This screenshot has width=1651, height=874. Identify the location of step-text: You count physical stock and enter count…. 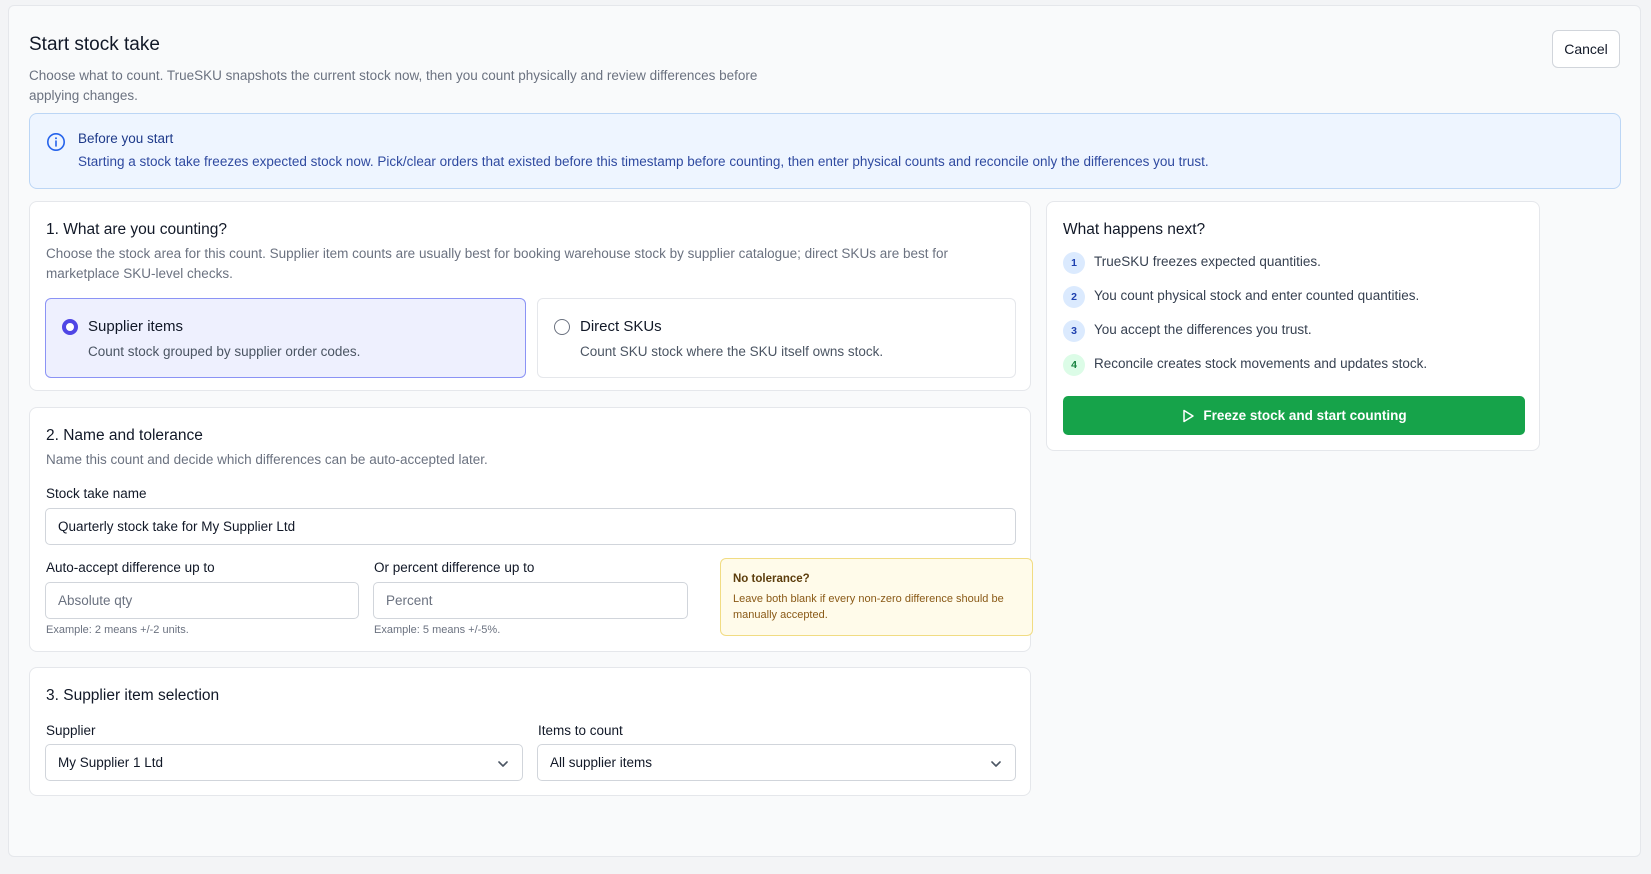
(1257, 295).